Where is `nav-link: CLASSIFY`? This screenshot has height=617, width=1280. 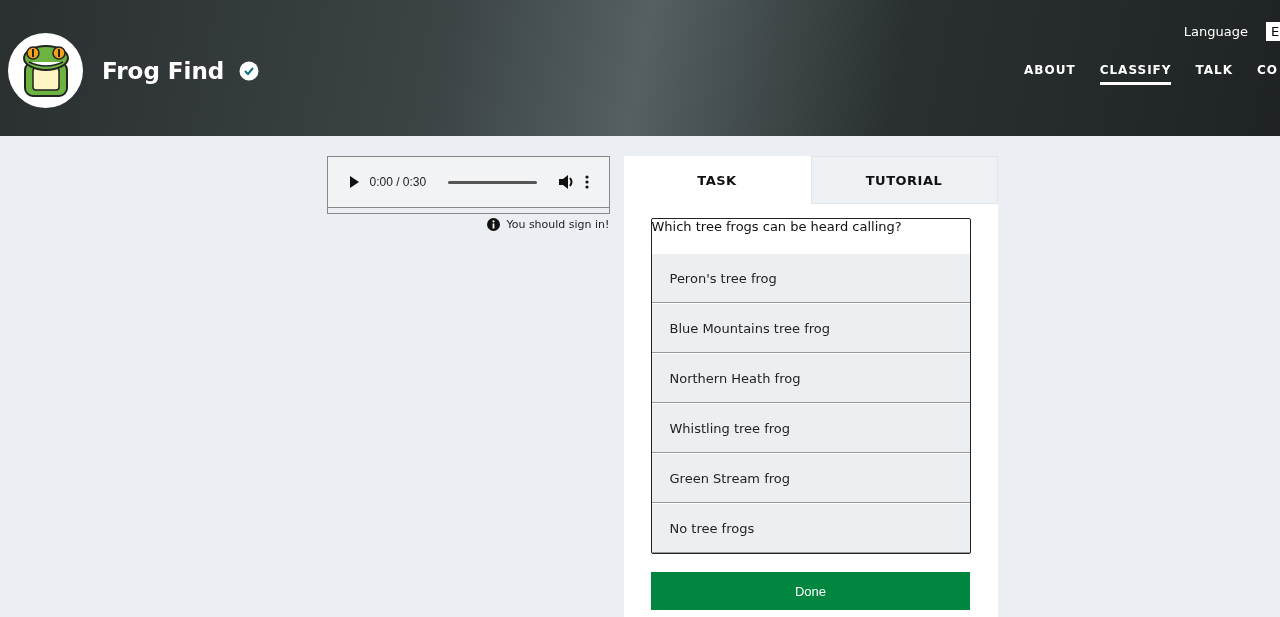
nav-link: CLASSIFY is located at coordinates (1135, 74).